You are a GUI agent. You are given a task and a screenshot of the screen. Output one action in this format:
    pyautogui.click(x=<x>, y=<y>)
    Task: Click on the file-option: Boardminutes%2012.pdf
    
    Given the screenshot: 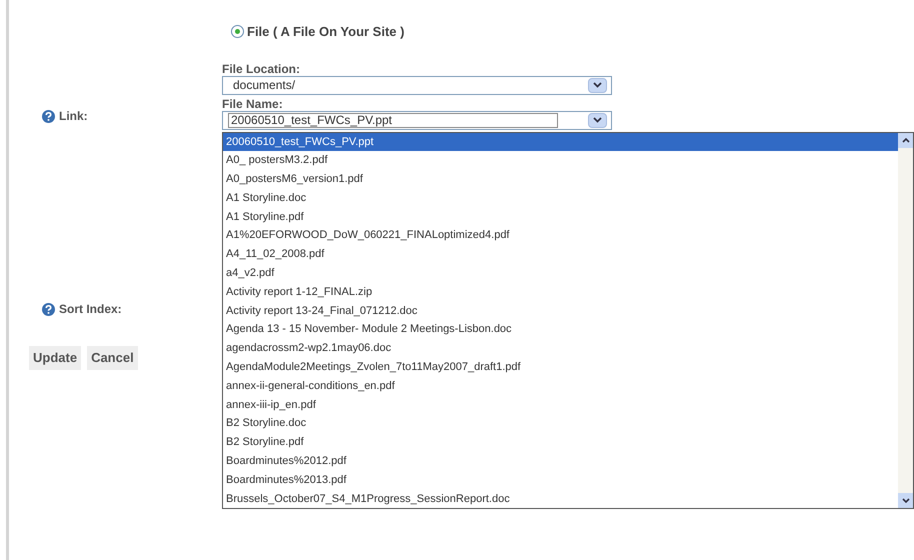 What is the action you would take?
    pyautogui.click(x=560, y=461)
    